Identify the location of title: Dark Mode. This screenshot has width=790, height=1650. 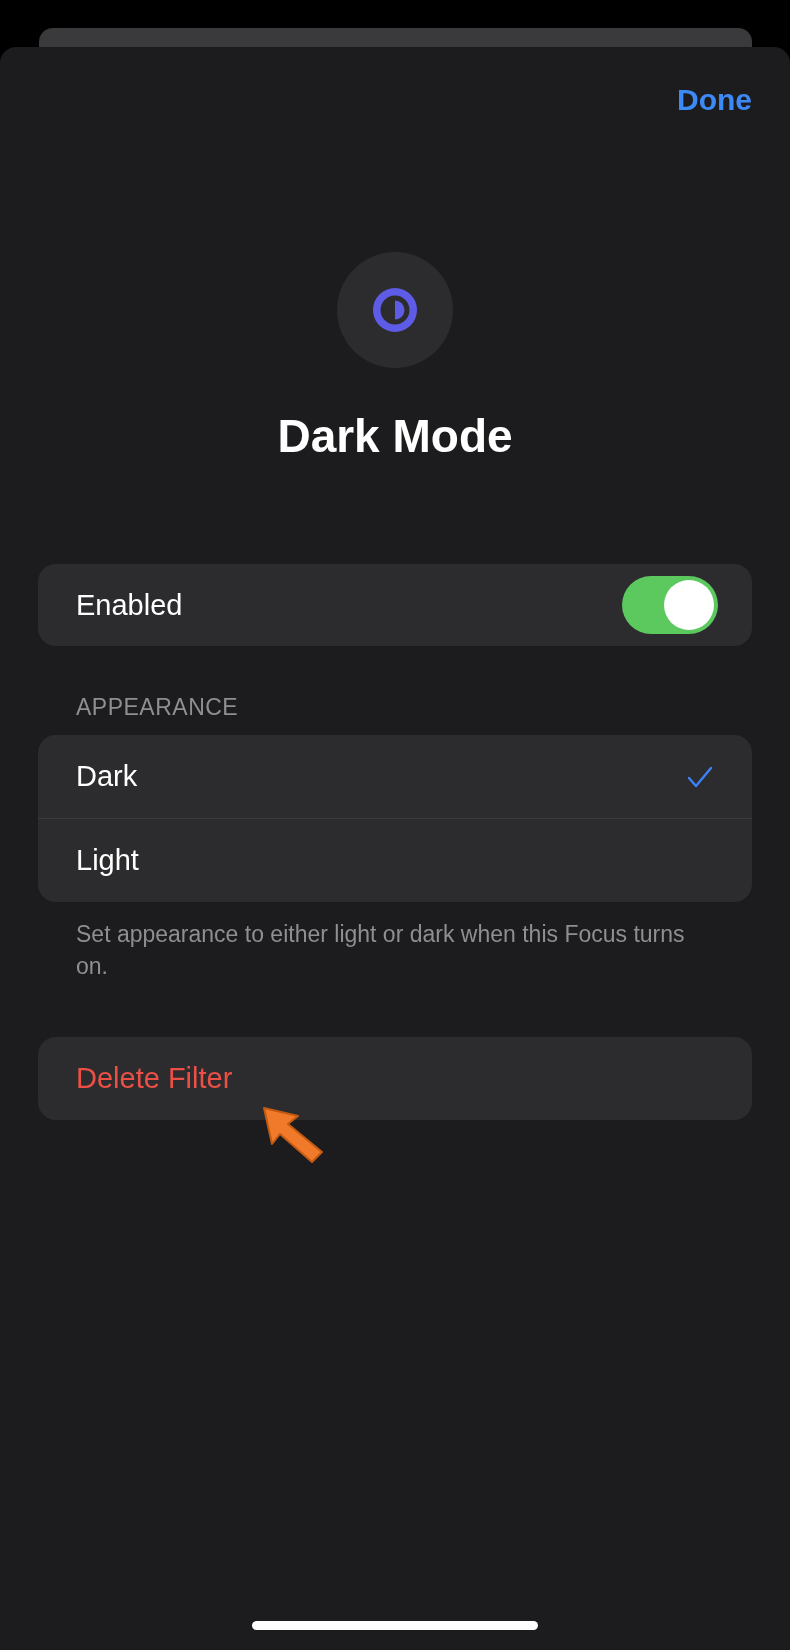
(395, 436).